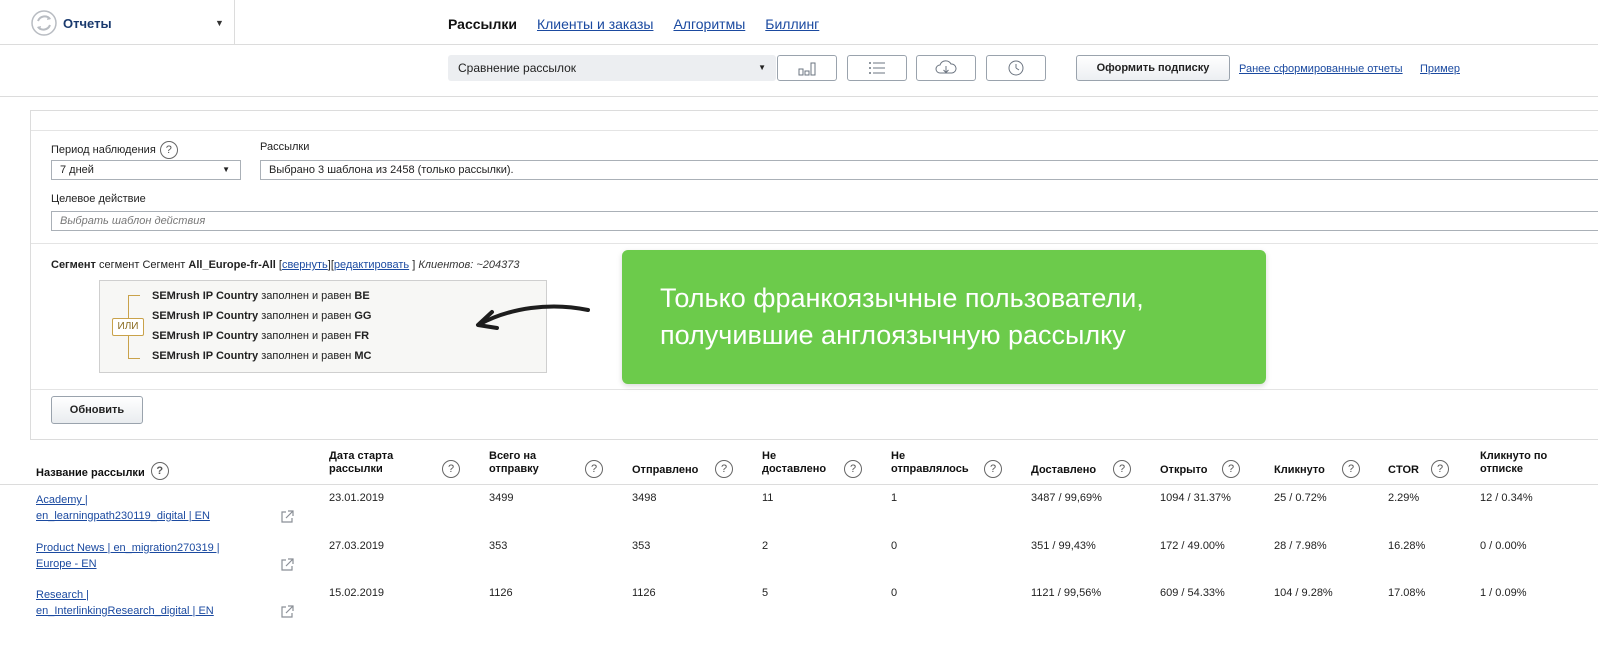 The image size is (1598, 654). I want to click on col-header-label: Открыто, so click(1184, 470).